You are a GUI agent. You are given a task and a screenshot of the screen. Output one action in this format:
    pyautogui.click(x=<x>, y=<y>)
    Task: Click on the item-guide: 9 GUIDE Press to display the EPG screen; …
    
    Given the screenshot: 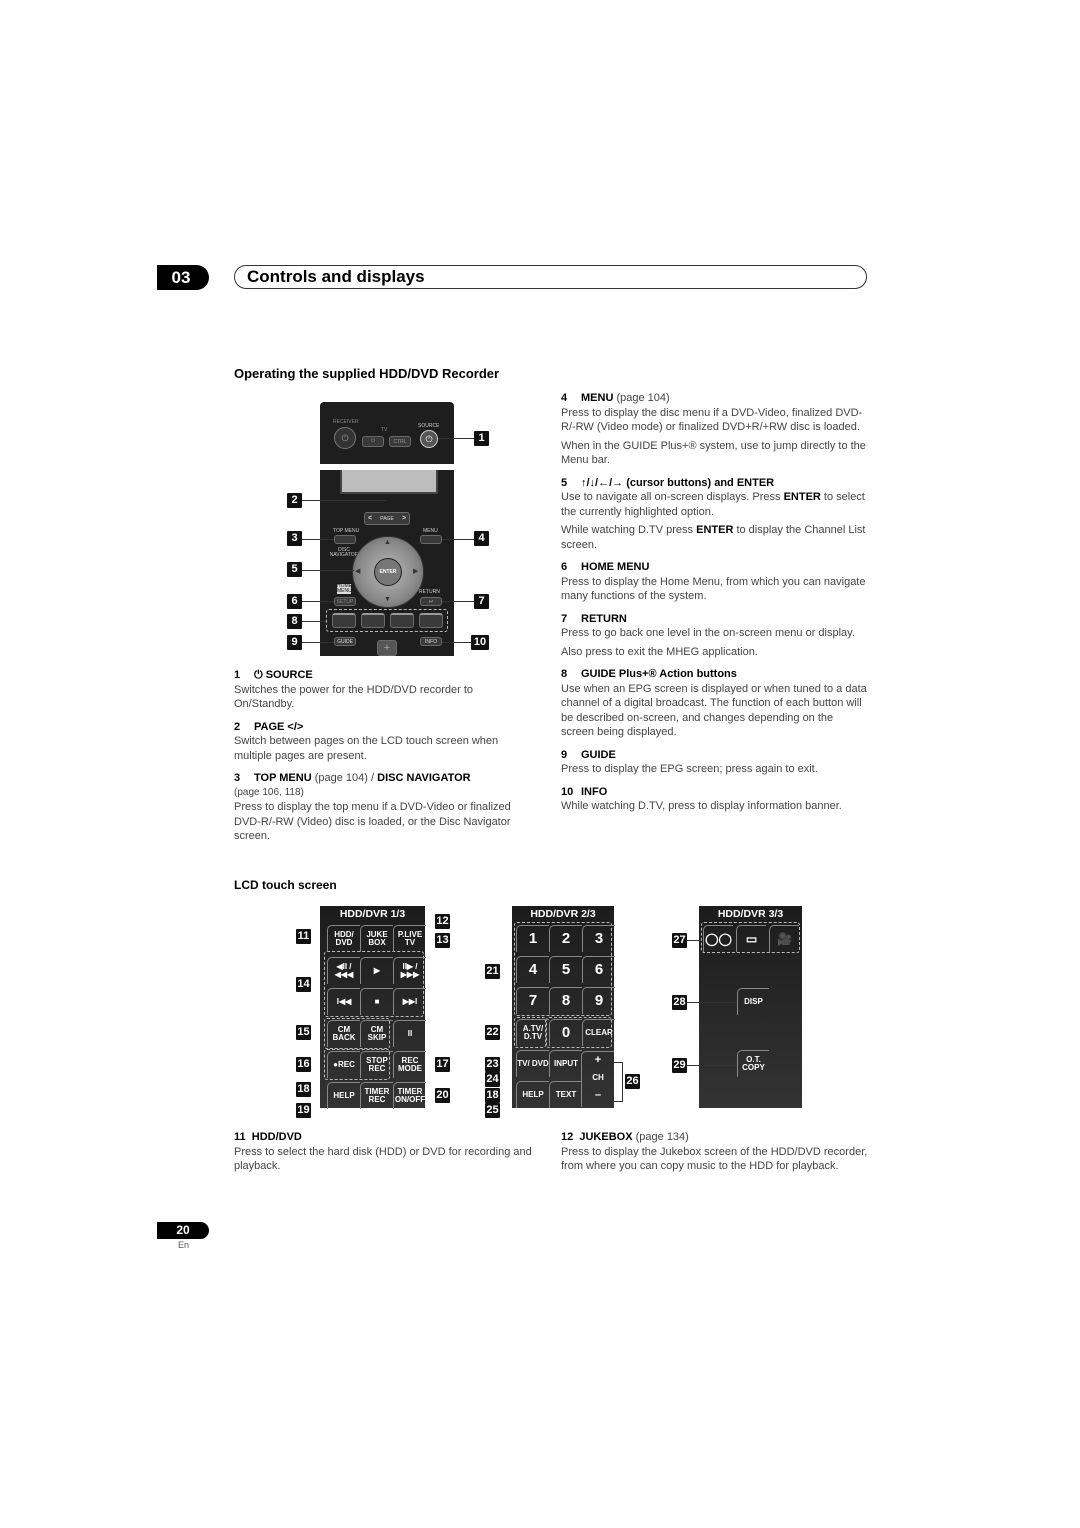 What is the action you would take?
    pyautogui.click(x=715, y=762)
    